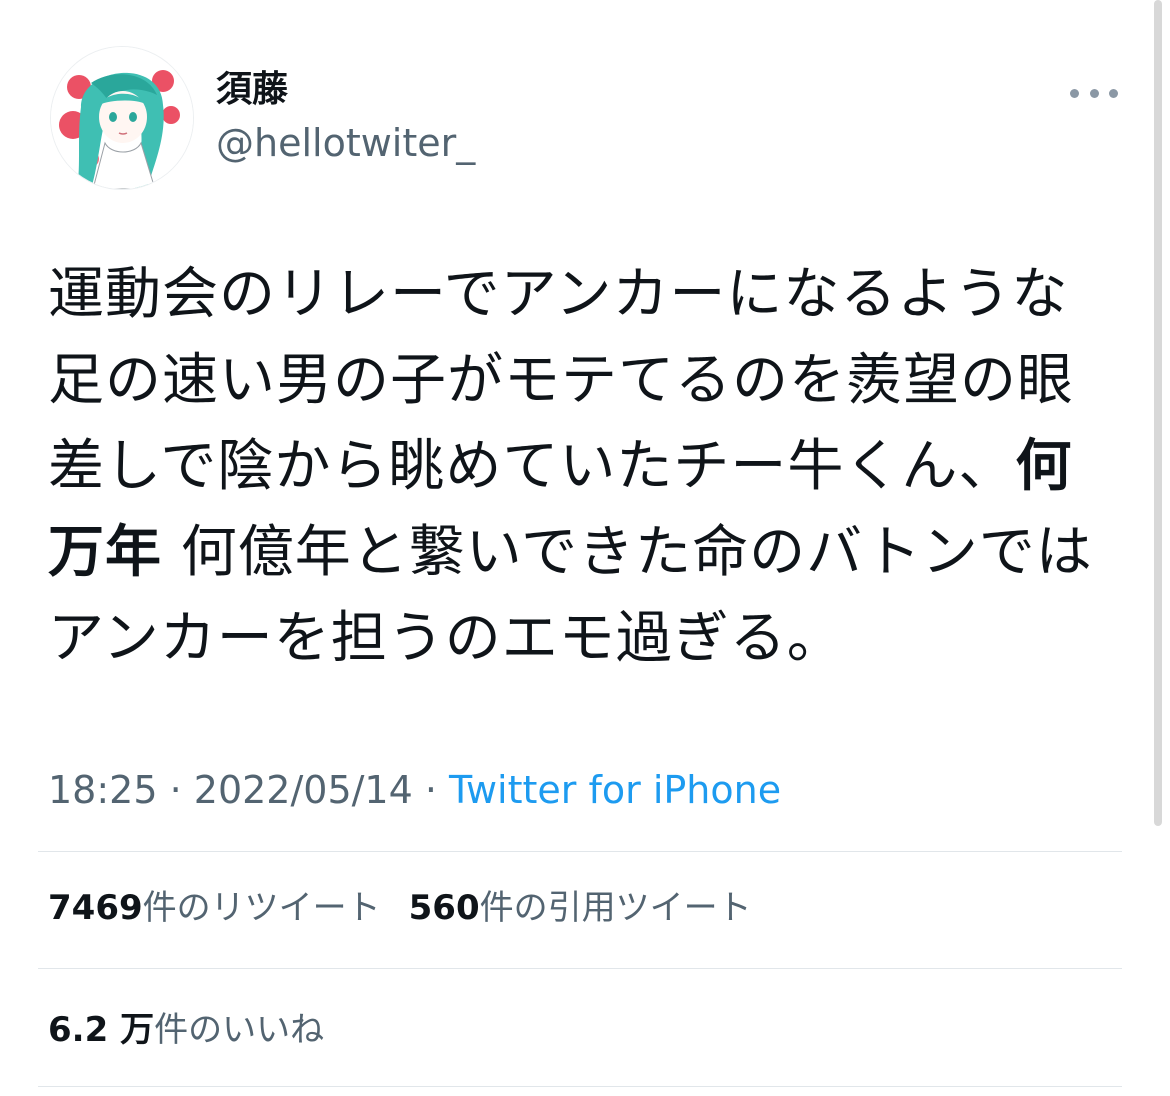  What do you see at coordinates (1158, 413) in the screenshot?
I see `scrollbar` at bounding box center [1158, 413].